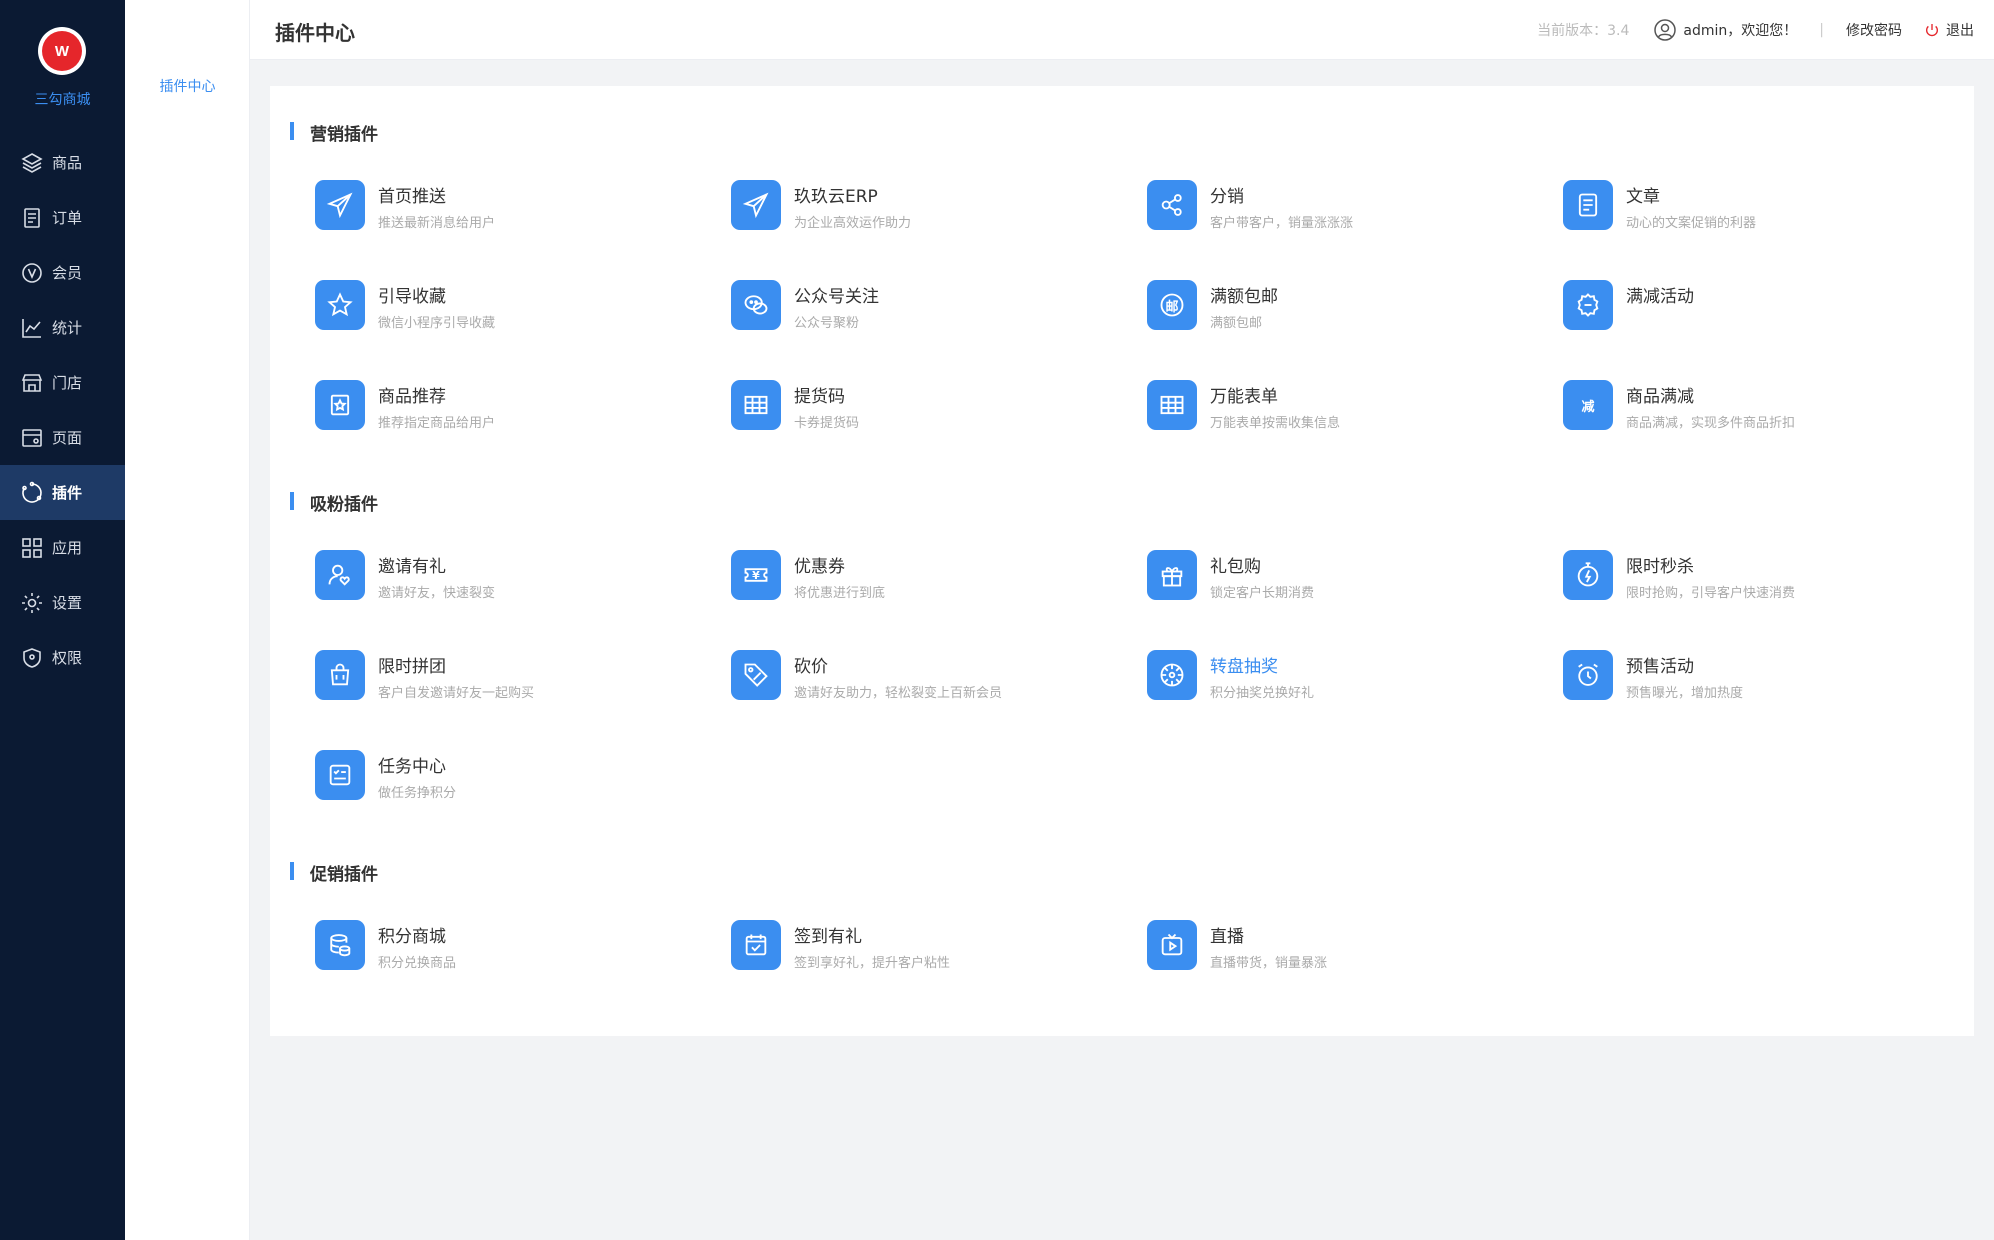 This screenshot has width=1994, height=1240. I want to click on layers-icon, so click(32, 162).